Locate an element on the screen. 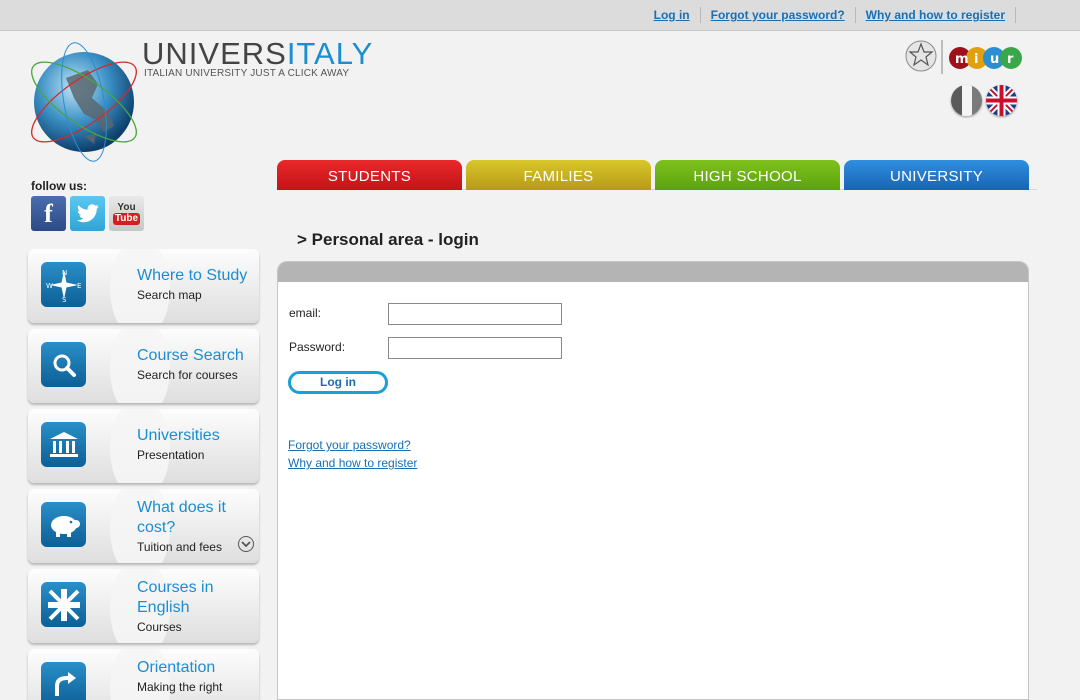 This screenshot has height=700, width=1080. svg-text: u is located at coordinates (994, 59).